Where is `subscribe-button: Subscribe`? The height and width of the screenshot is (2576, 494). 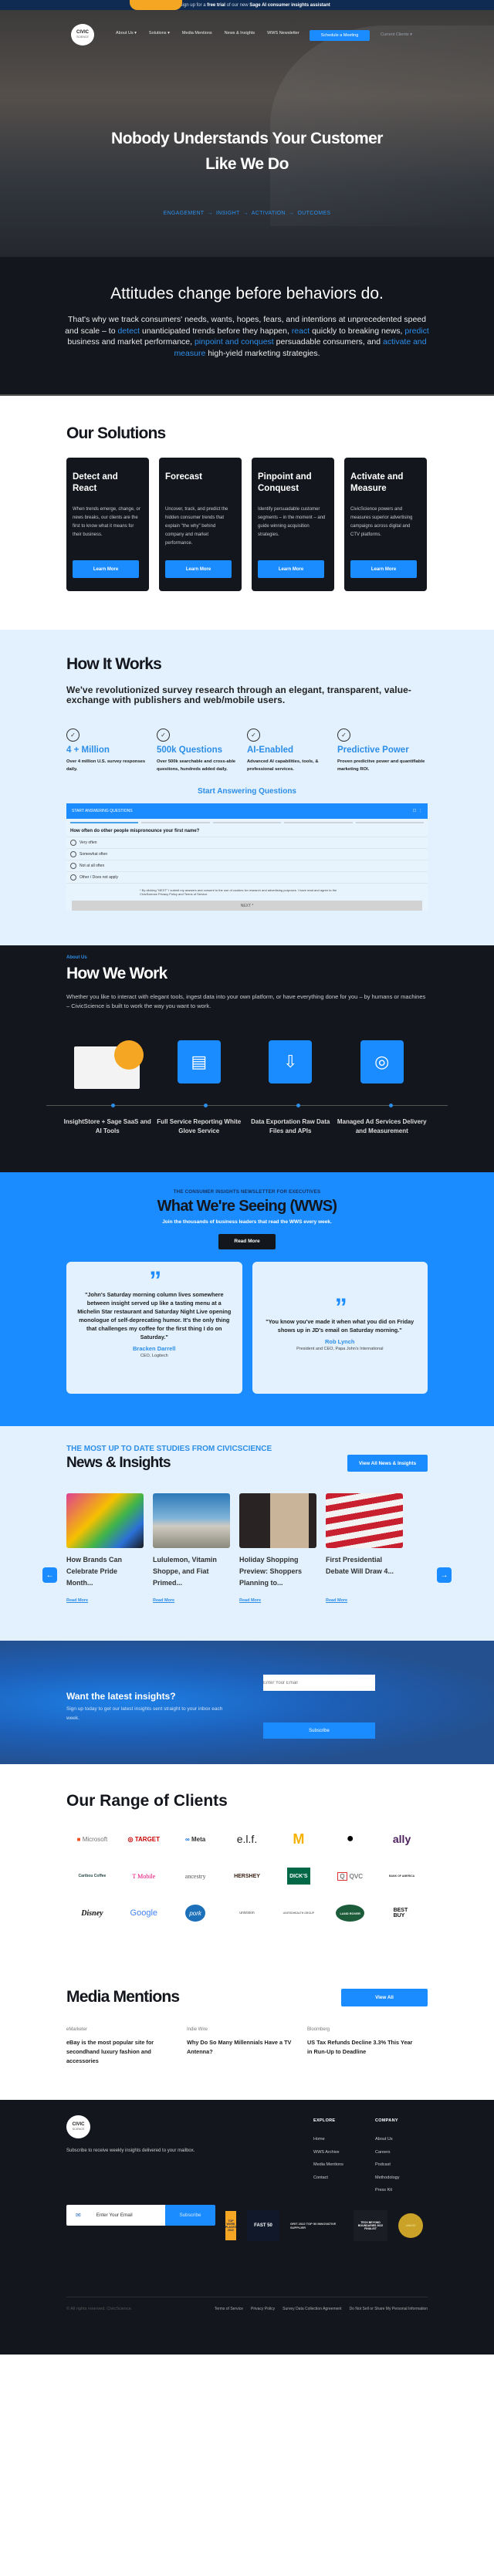 subscribe-button: Subscribe is located at coordinates (319, 1730).